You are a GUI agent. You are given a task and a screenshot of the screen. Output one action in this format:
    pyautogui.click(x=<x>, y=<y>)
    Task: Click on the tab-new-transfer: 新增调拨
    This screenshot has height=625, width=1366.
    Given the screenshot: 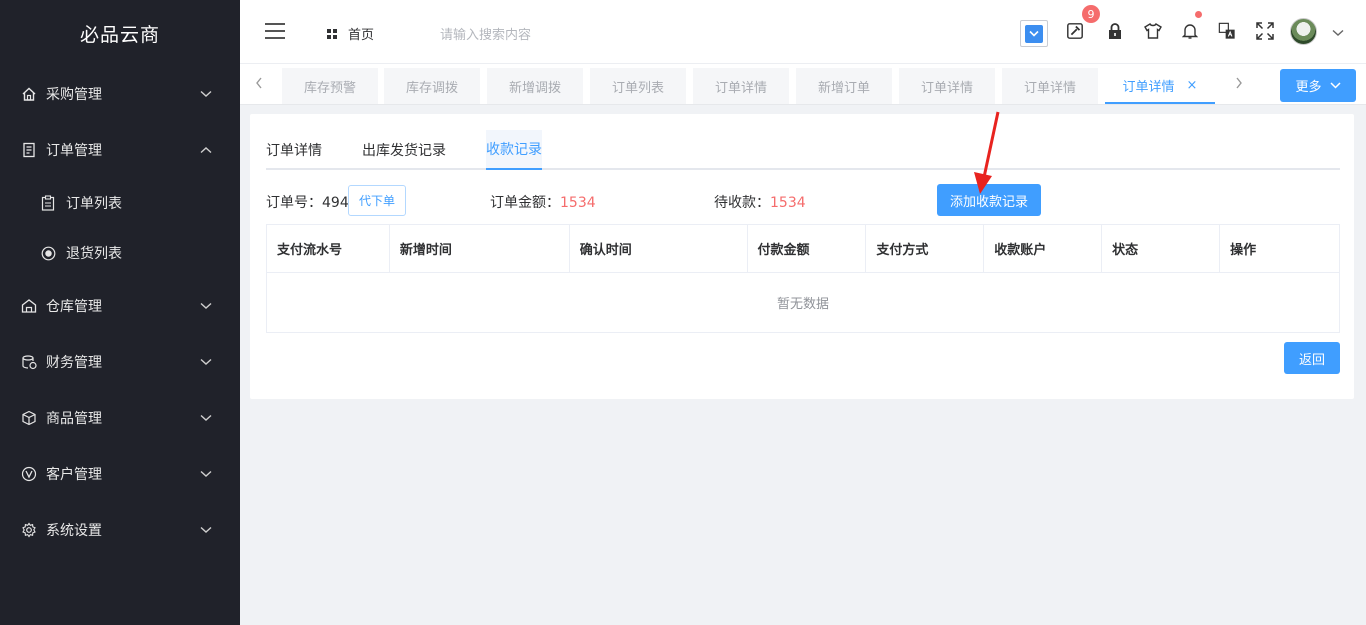 What is the action you would take?
    pyautogui.click(x=535, y=86)
    